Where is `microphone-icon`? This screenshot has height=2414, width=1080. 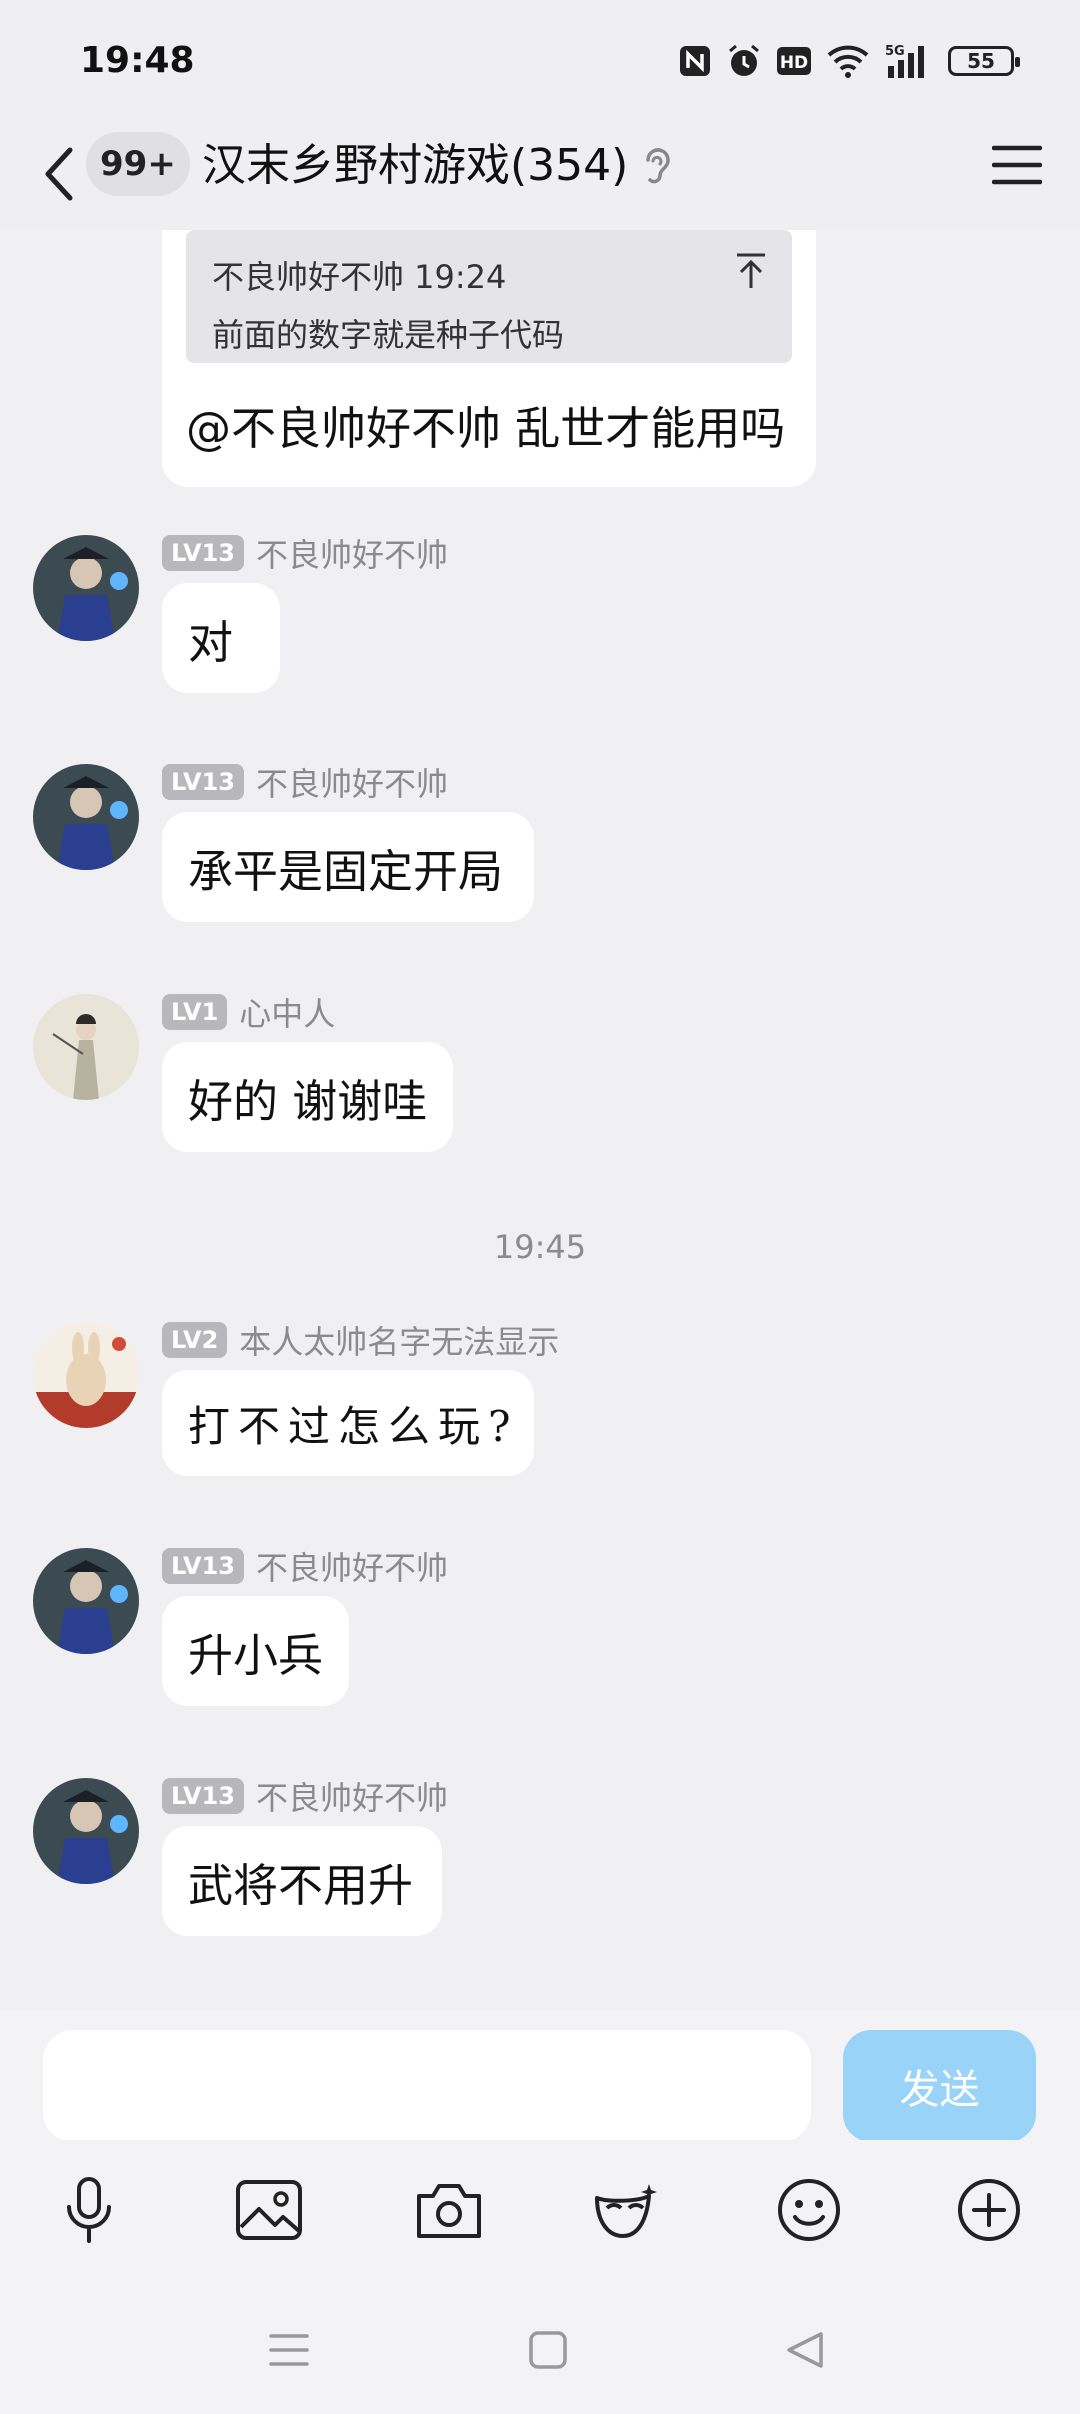 microphone-icon is located at coordinates (89, 2210).